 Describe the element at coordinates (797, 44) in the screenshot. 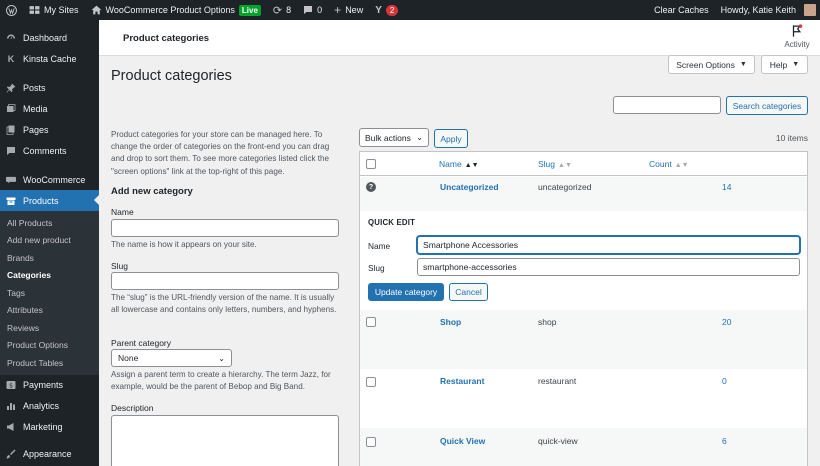

I see `activity-label: Activity` at that location.